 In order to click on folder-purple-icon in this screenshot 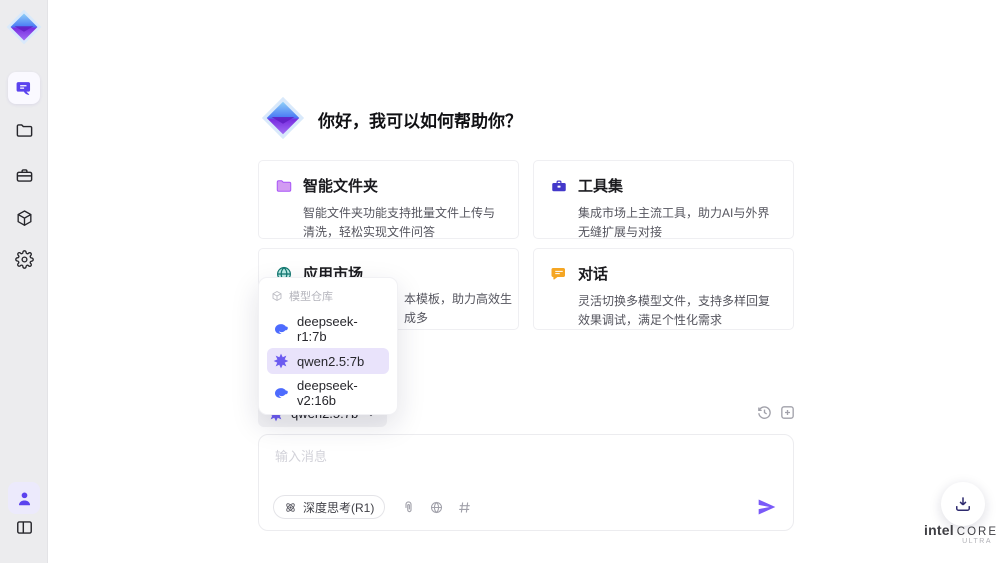, I will do `click(284, 185)`.